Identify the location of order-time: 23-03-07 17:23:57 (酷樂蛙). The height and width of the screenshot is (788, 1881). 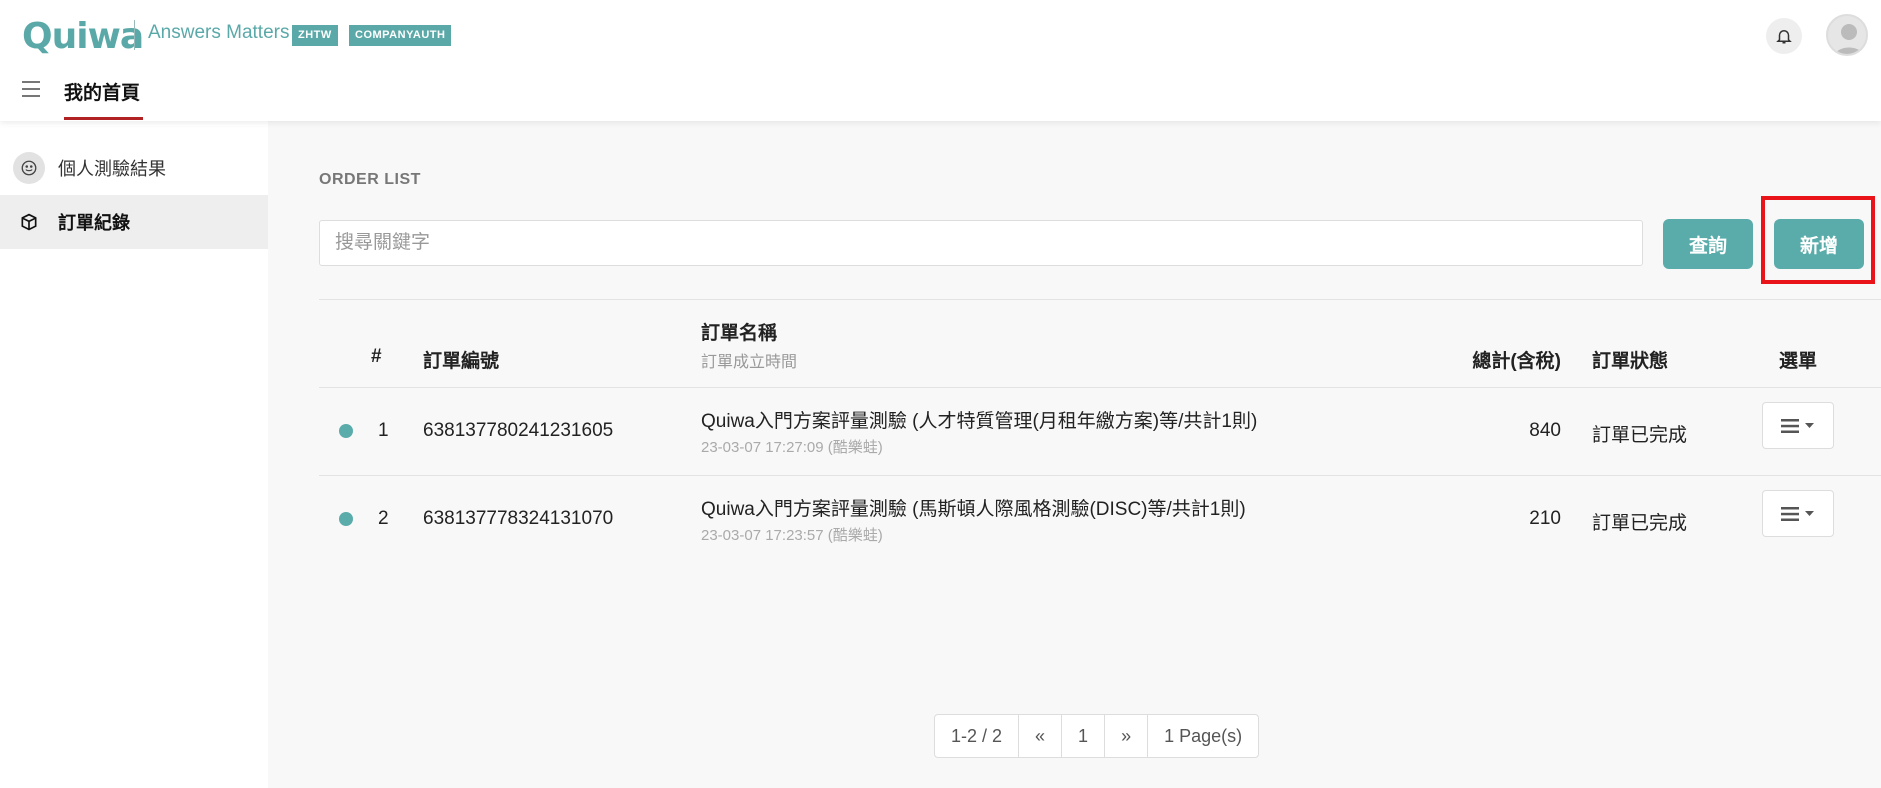
(792, 535).